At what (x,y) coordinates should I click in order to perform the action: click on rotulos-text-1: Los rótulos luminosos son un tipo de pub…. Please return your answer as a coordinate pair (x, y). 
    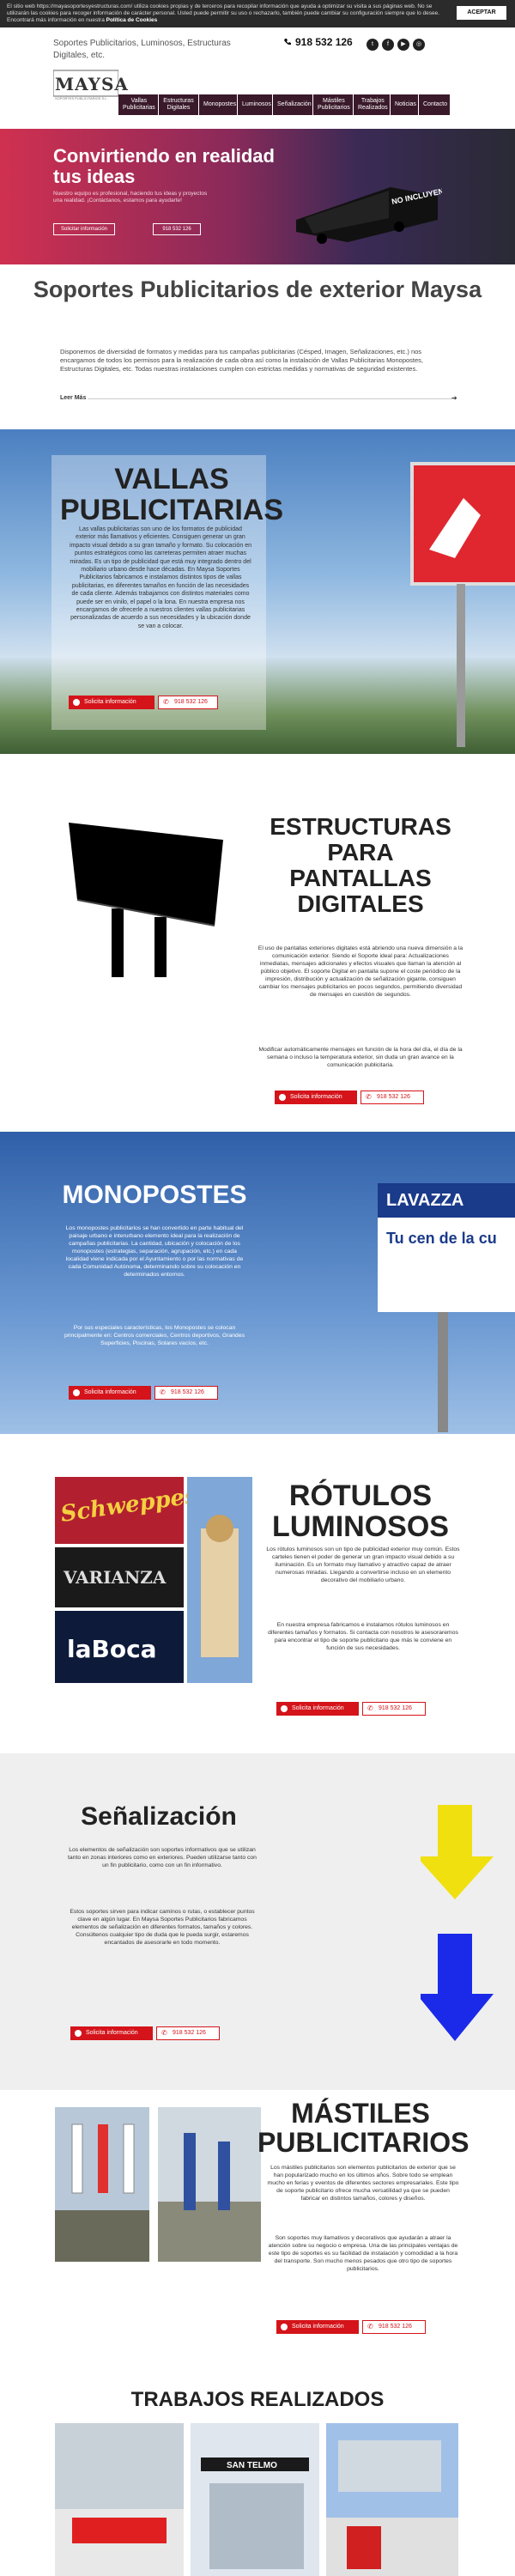
    Looking at the image, I should click on (363, 1565).